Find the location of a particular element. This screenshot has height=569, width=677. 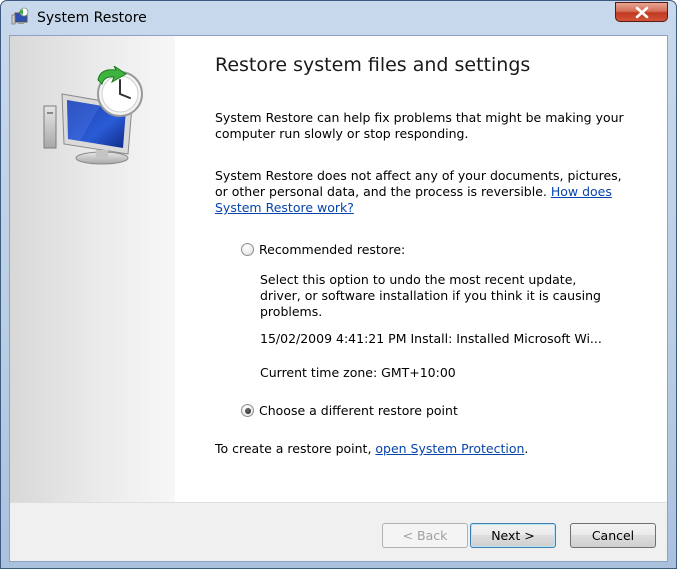

open-system-protection-link: open System Protection is located at coordinates (449, 448).